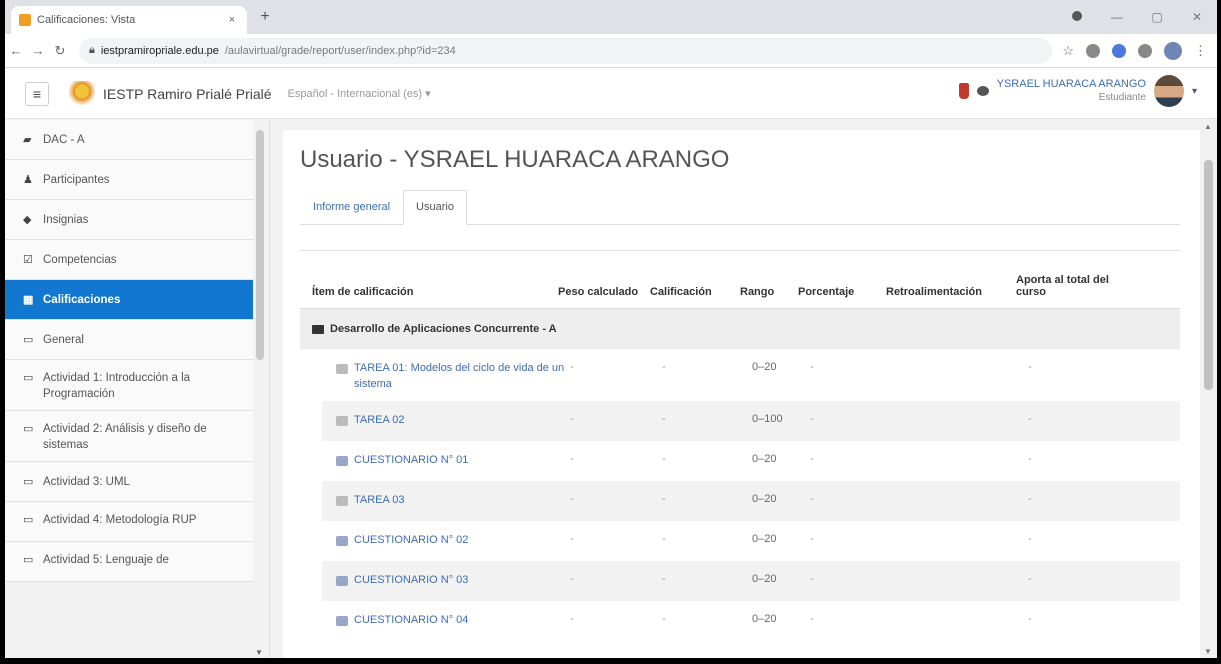 This screenshot has height=664, width=1221. I want to click on grade-item-link: TAREA 03, so click(379, 503).